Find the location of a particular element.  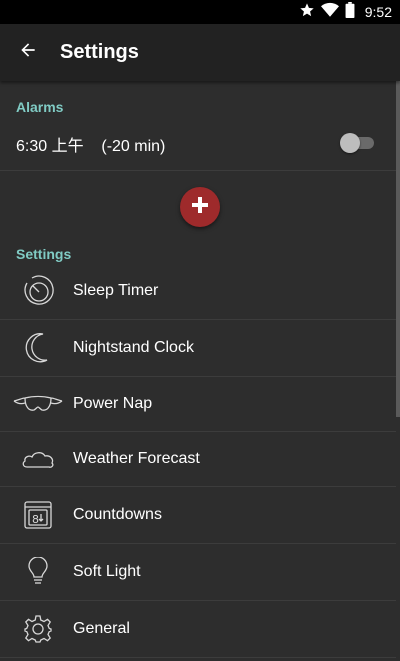

settings-item-nightstand-clock: Nightstand Clock is located at coordinates (198, 348).